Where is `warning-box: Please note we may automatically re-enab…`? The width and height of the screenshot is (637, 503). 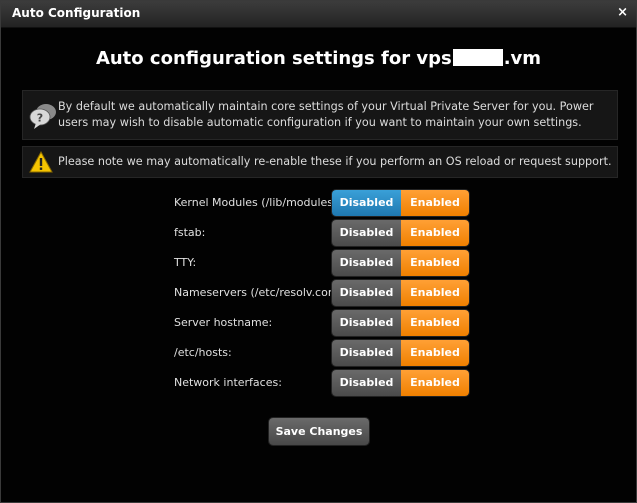
warning-box: Please note we may automatically re-enab… is located at coordinates (320, 162).